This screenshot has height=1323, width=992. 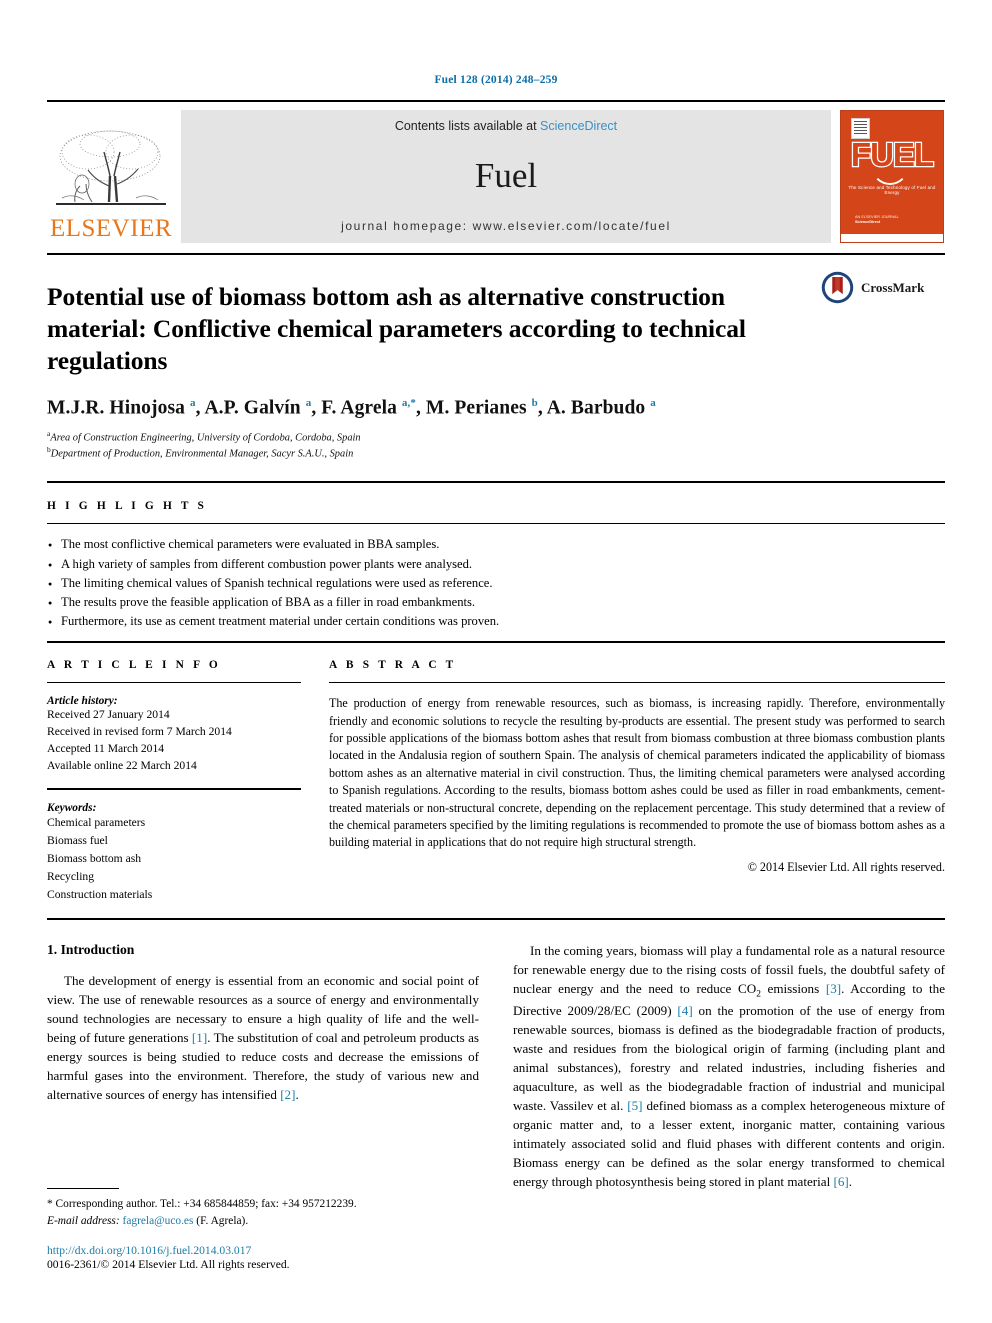 What do you see at coordinates (100, 895) in the screenshot?
I see `keyword-item: Construction materials` at bounding box center [100, 895].